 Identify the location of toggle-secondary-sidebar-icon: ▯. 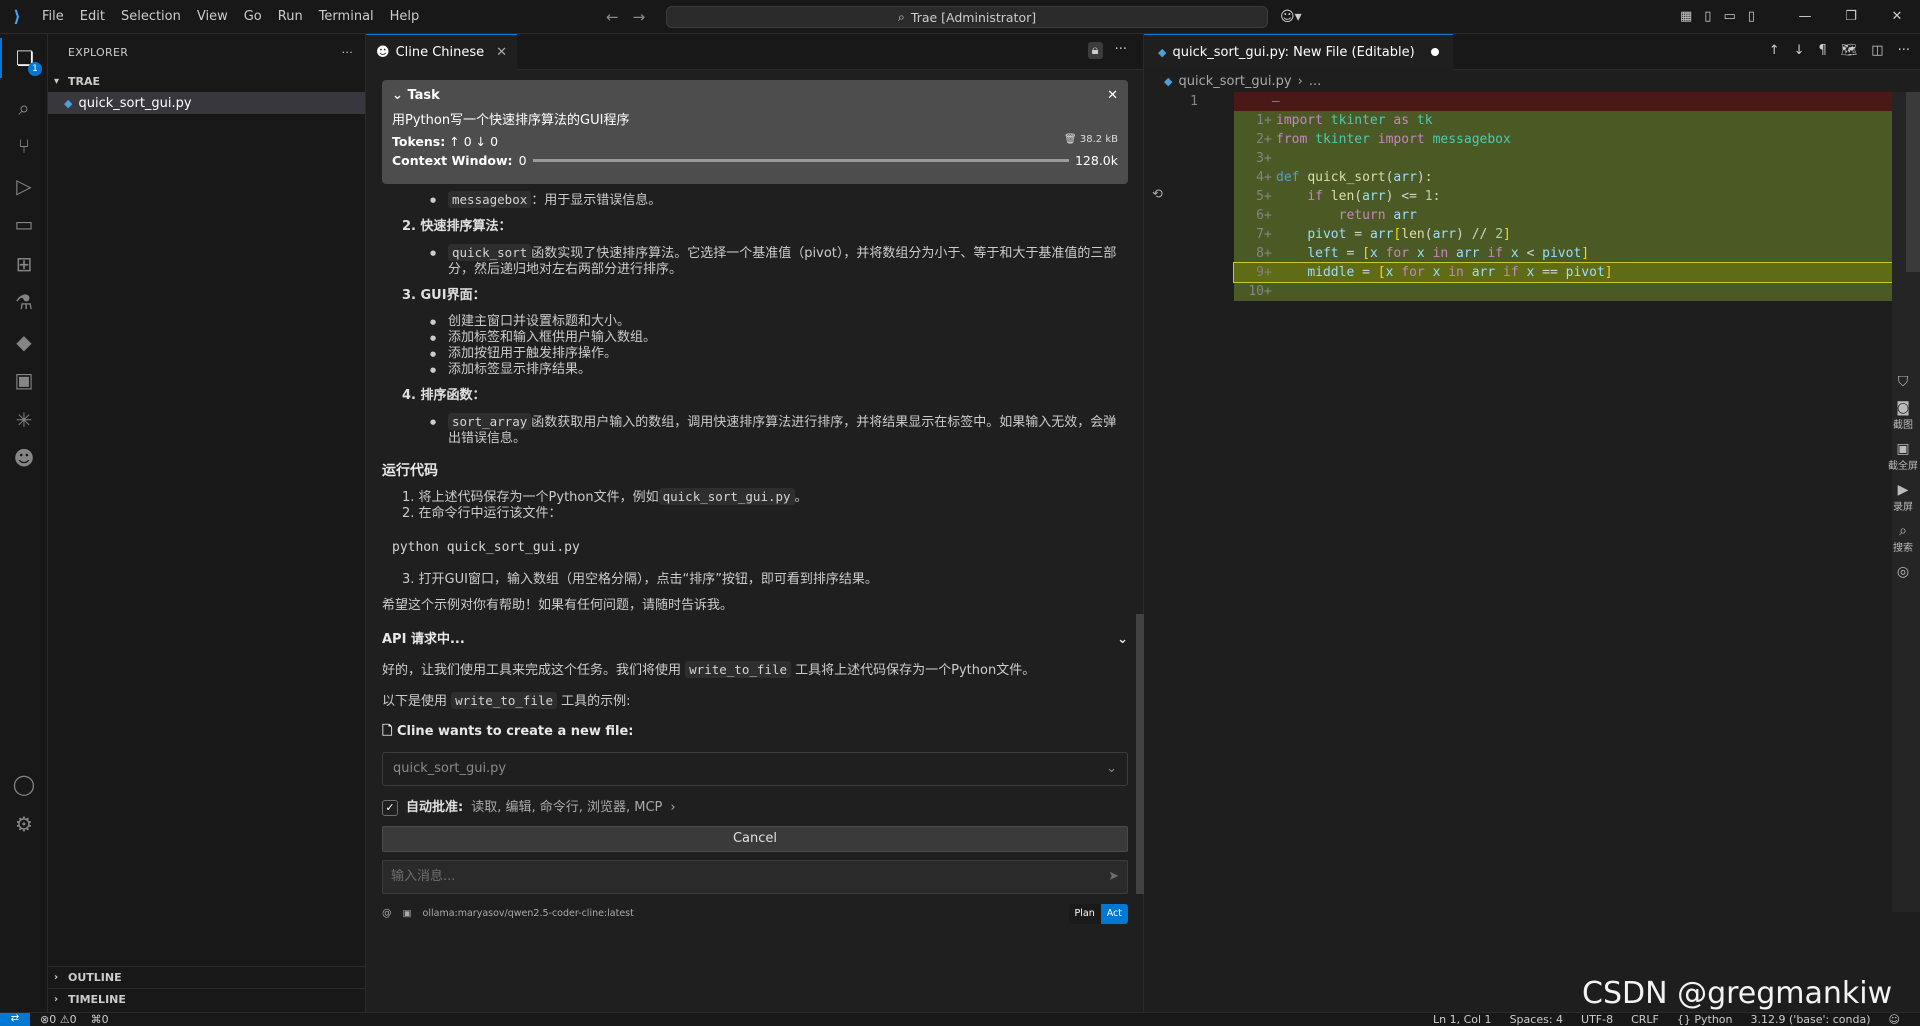
(1751, 17).